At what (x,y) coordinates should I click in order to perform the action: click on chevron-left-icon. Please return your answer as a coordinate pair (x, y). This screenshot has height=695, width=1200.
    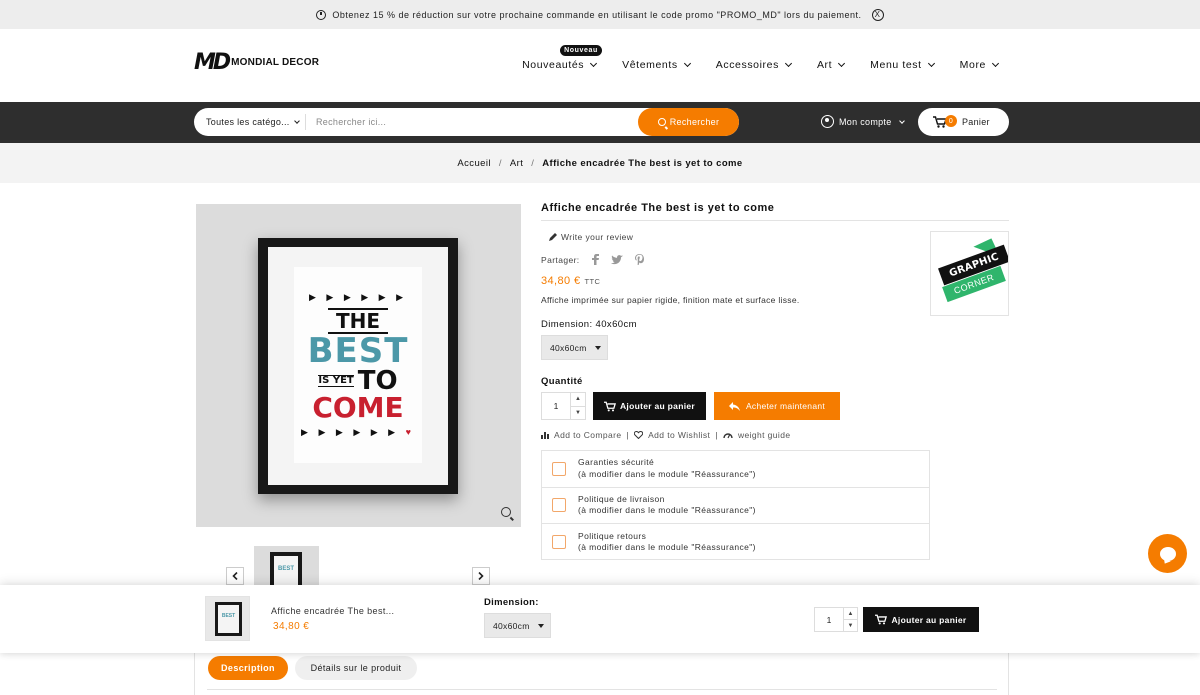
    Looking at the image, I should click on (235, 576).